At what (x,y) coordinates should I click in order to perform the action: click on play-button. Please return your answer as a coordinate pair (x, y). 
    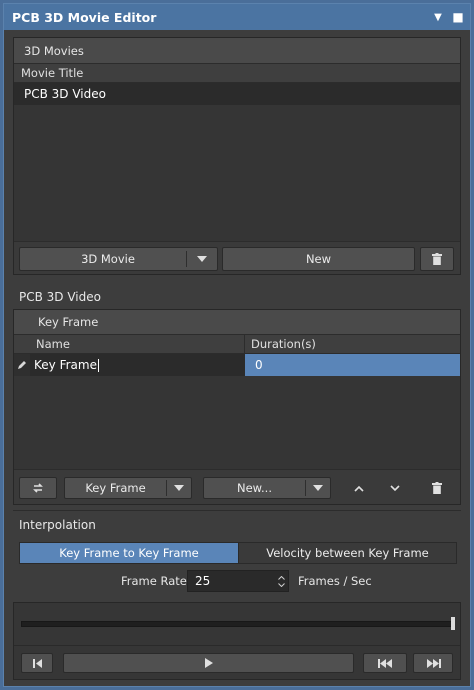
    Looking at the image, I should click on (208, 663).